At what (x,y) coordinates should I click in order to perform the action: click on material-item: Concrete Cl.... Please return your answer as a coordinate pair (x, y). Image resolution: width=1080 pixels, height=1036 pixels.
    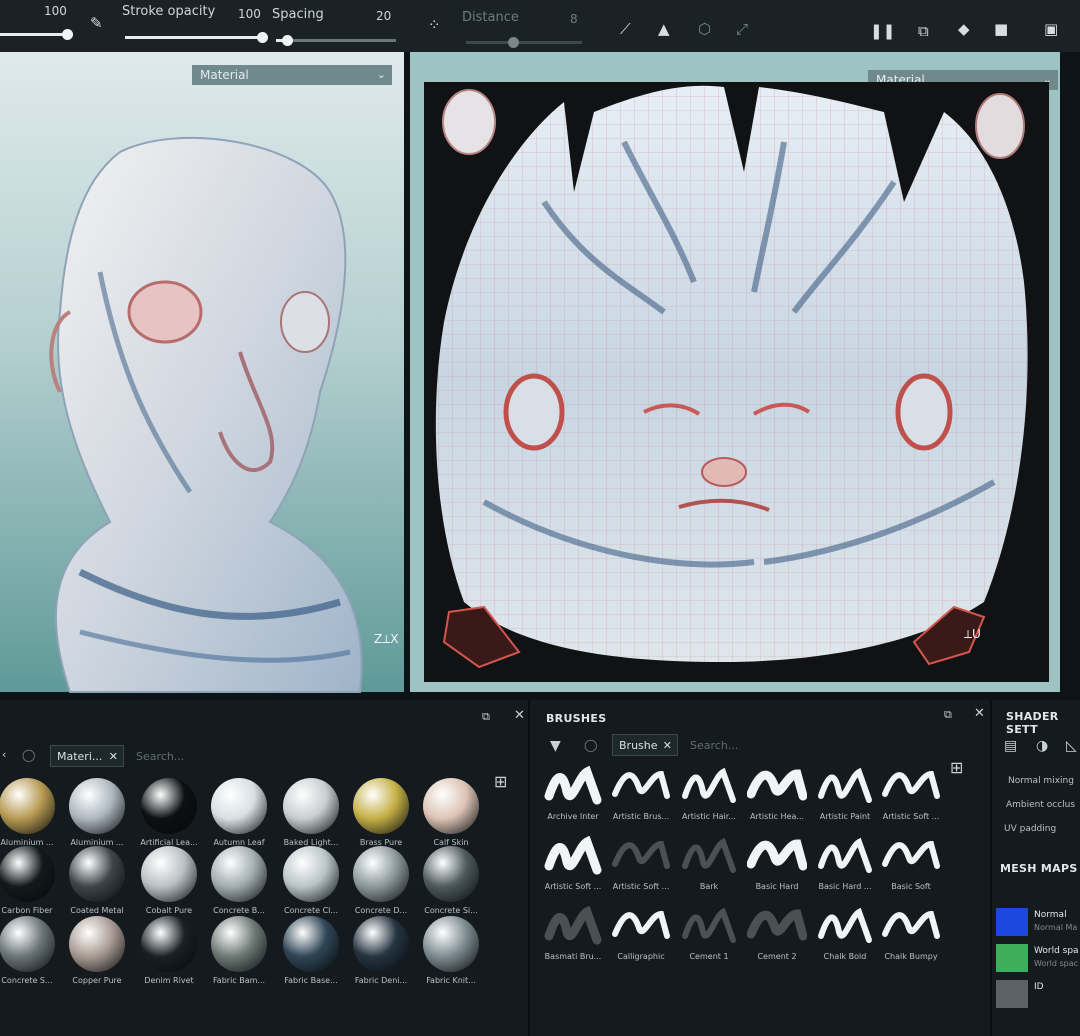
    Looking at the image, I should click on (311, 880).